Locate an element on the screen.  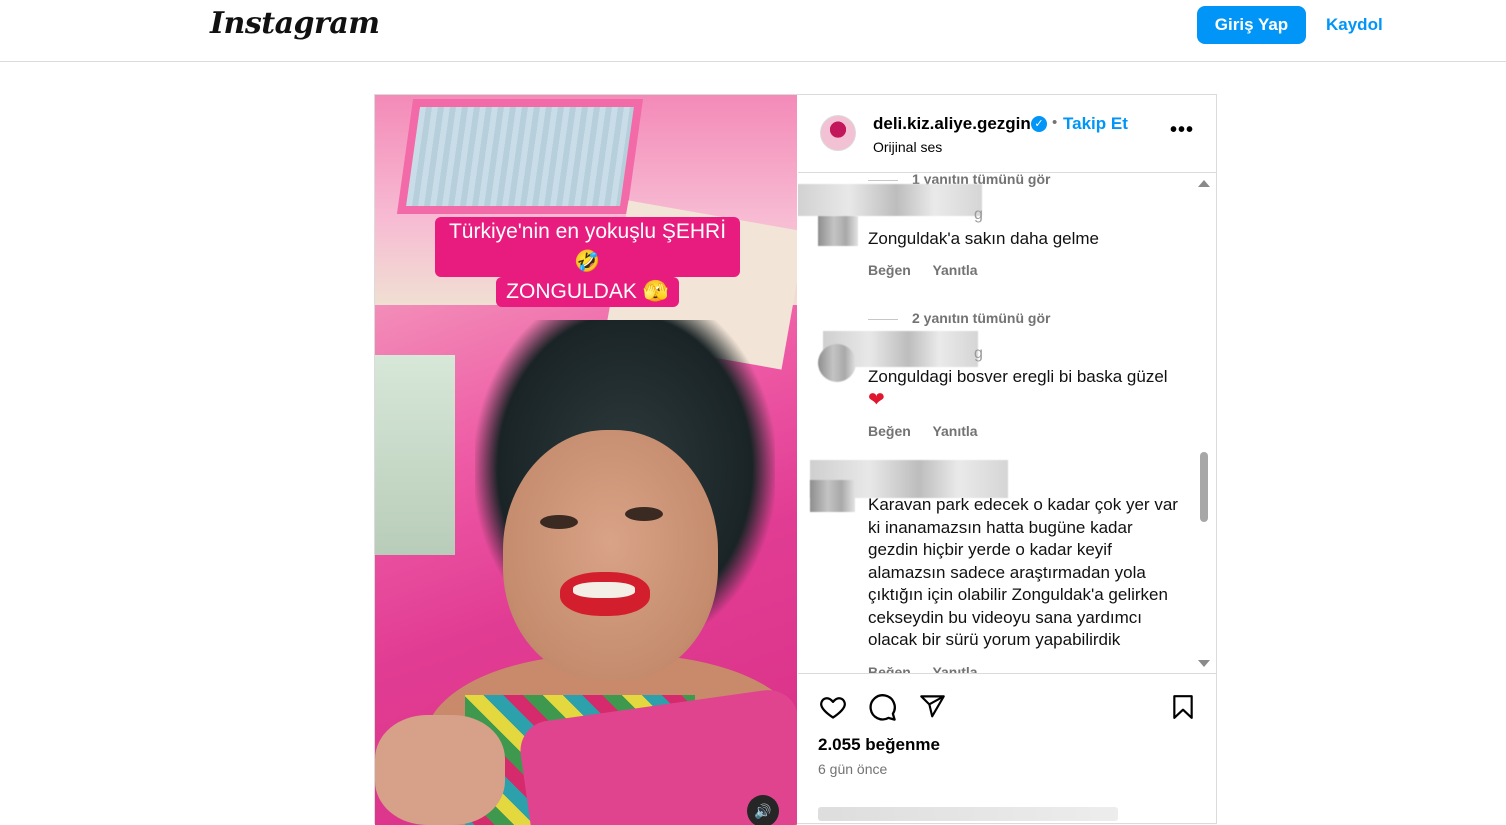
volume-icon: 🔊 is located at coordinates (763, 810).